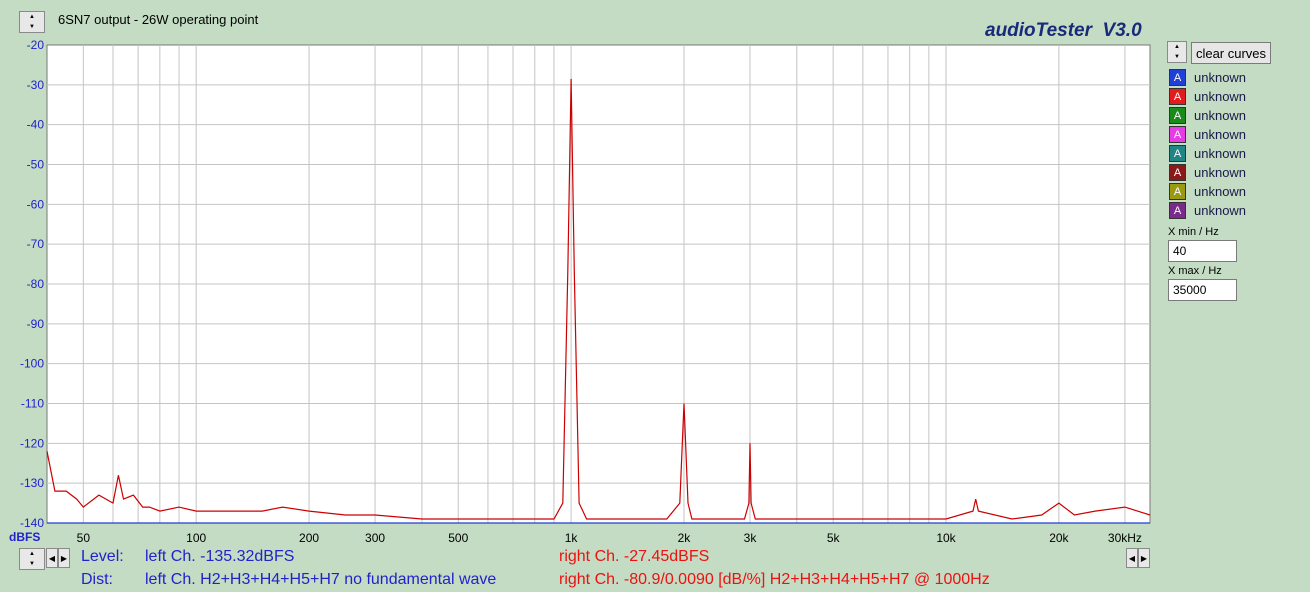 The image size is (1310, 592). Describe the element at coordinates (36, 45) in the screenshot. I see `y-tick-label: -20` at that location.